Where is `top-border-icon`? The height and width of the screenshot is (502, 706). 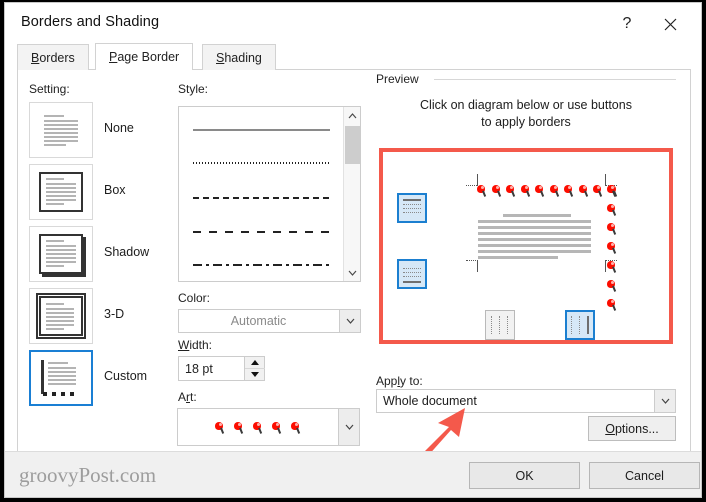
top-border-icon is located at coordinates (412, 208).